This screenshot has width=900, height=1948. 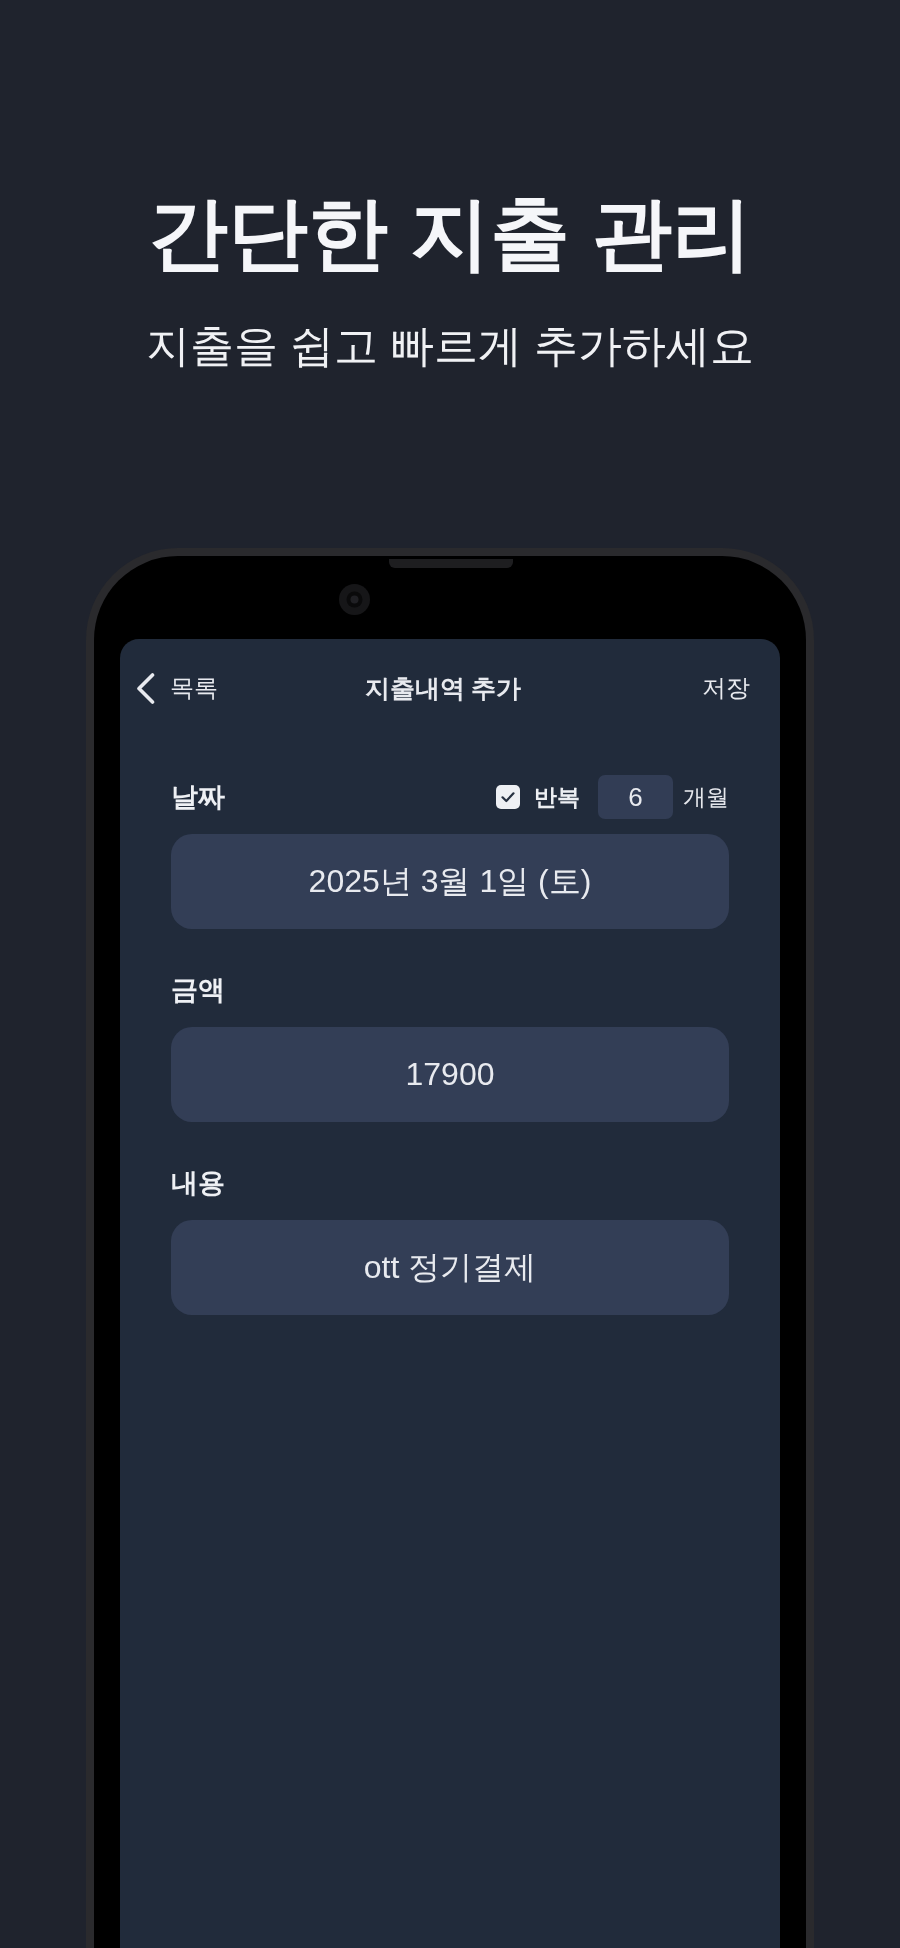 I want to click on headline: 간단한 지출 관리, so click(x=450, y=234).